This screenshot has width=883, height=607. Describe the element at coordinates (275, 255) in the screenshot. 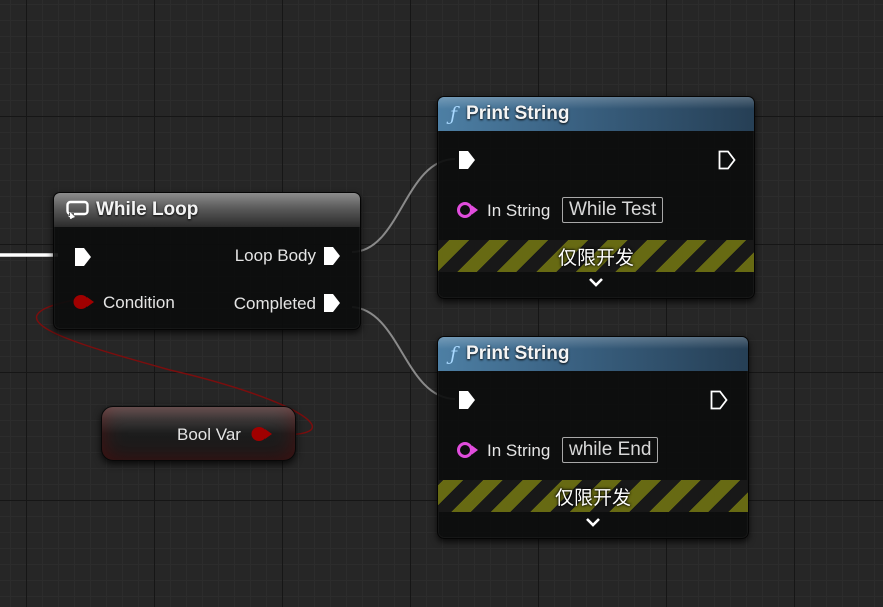

I see `loop-body-label: Loop Body` at that location.